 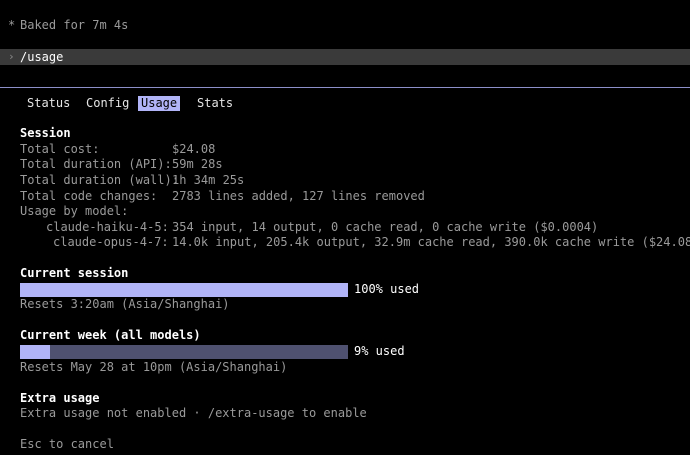 I want to click on code-changes-label: Total code changes:, so click(x=89, y=196).